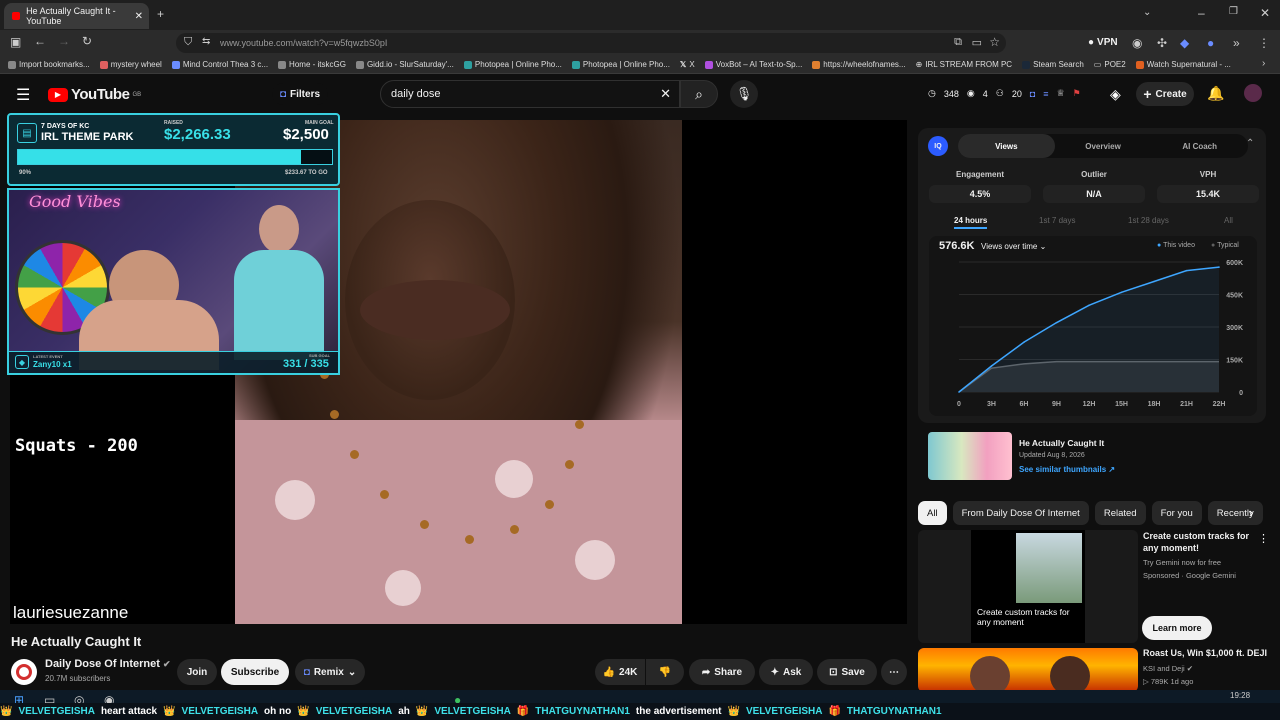  What do you see at coordinates (1235, 513) in the screenshot?
I see `chip-recently: Recently` at bounding box center [1235, 513].